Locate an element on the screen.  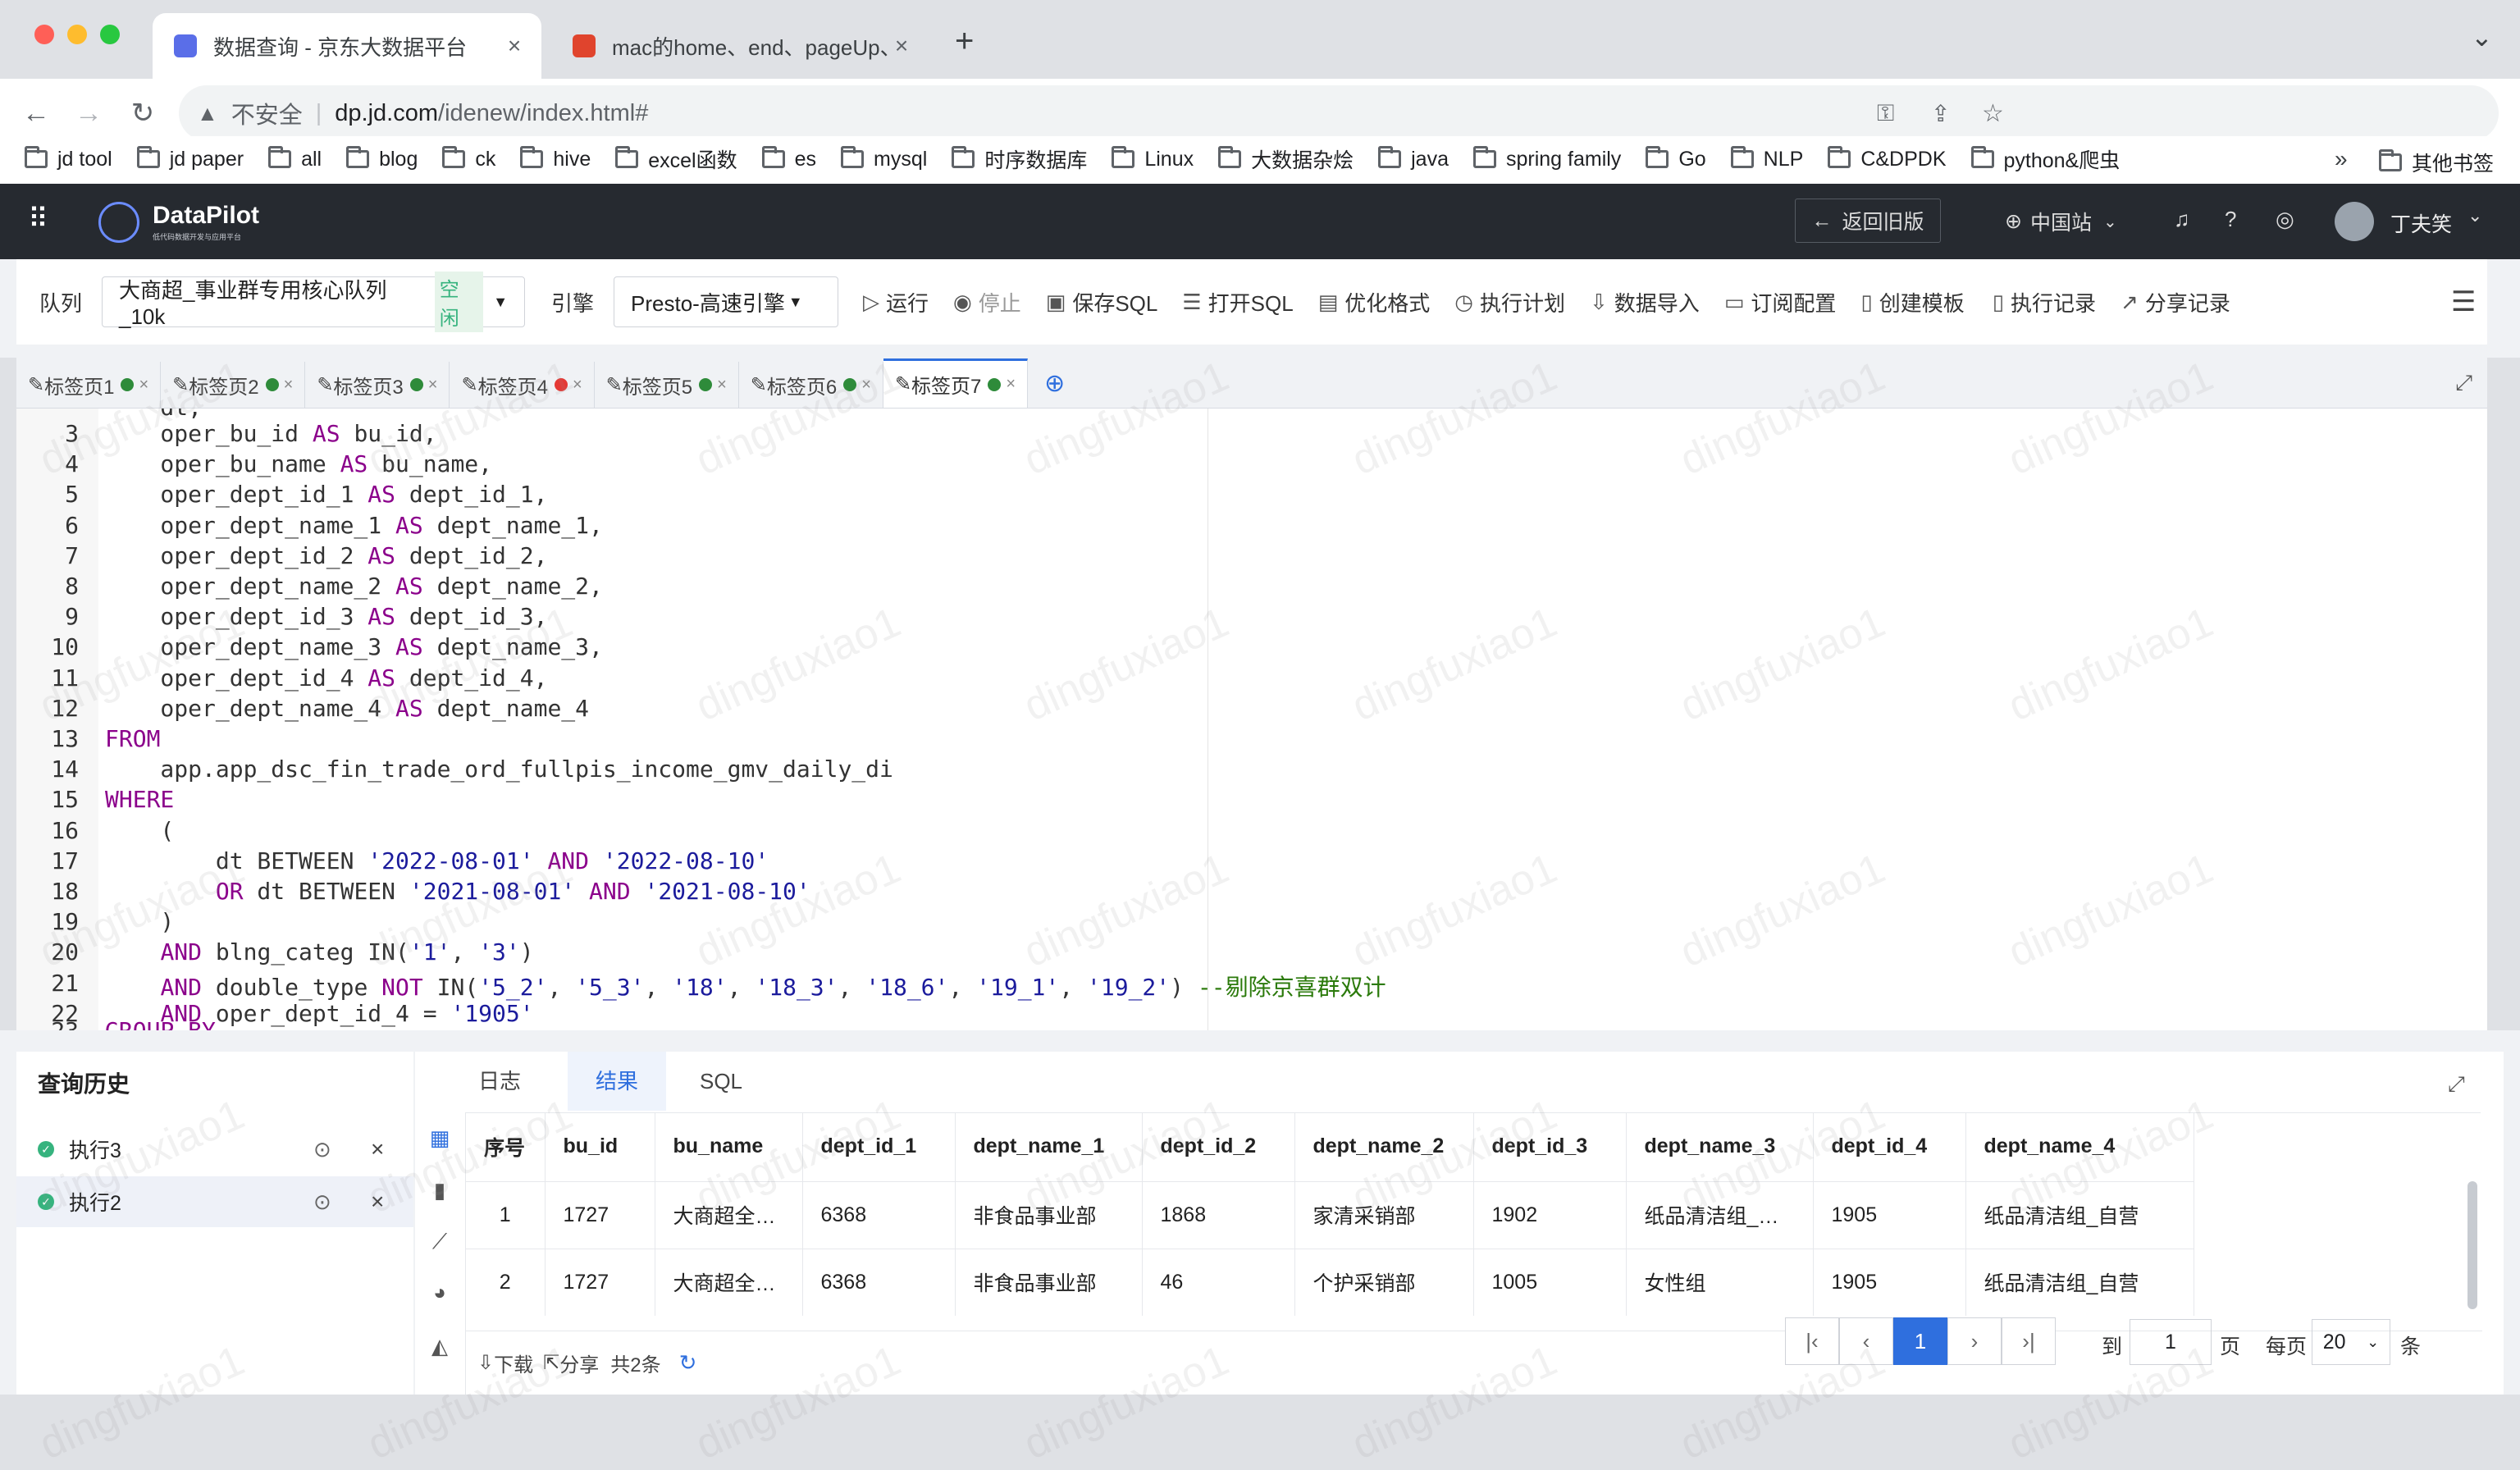
bookmark-folder: es is located at coordinates (789, 159).